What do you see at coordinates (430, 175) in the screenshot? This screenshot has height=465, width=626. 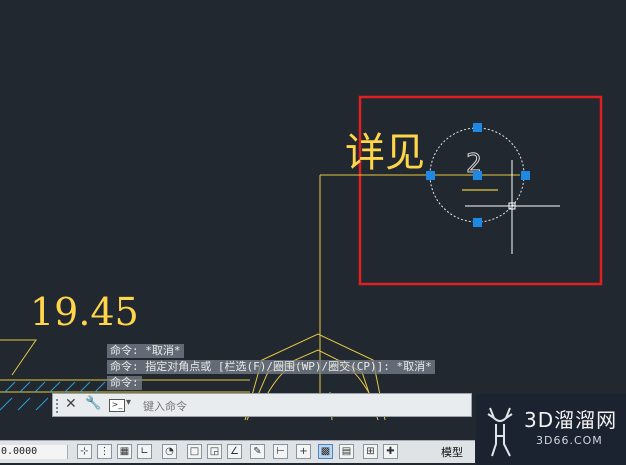 I see `grip-left` at bounding box center [430, 175].